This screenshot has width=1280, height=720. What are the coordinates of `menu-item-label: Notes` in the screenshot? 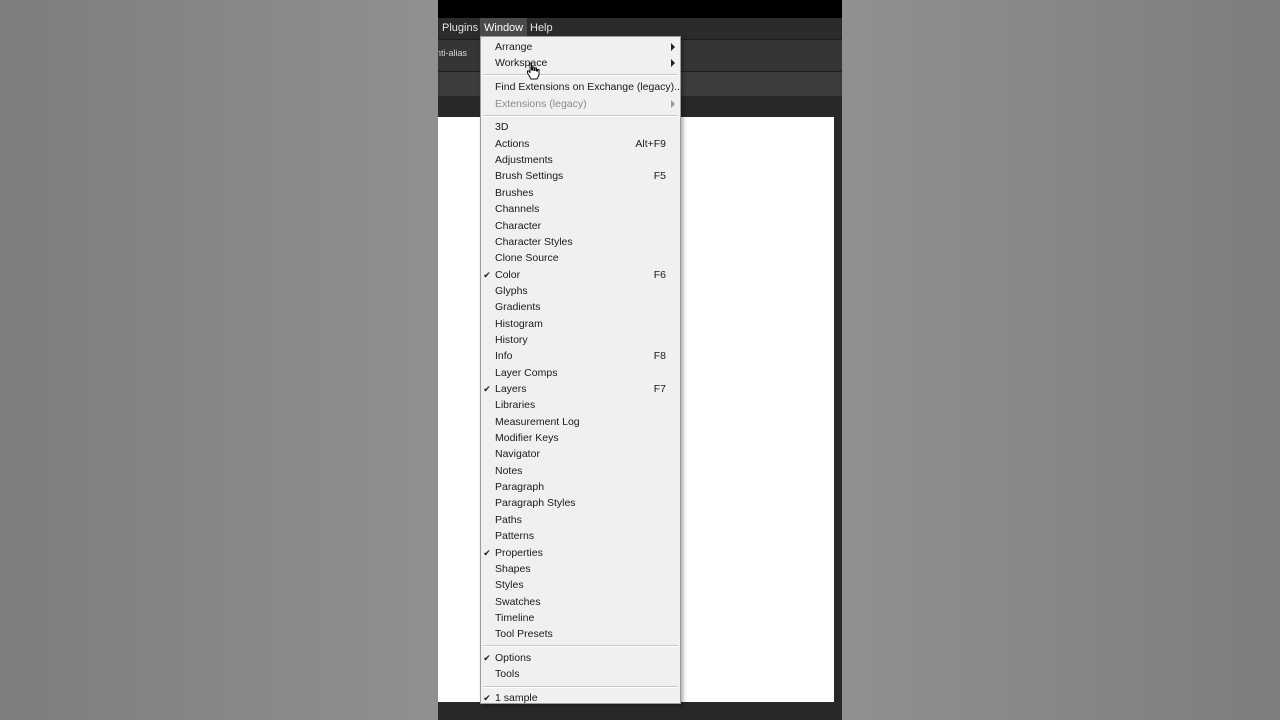 It's located at (509, 470).